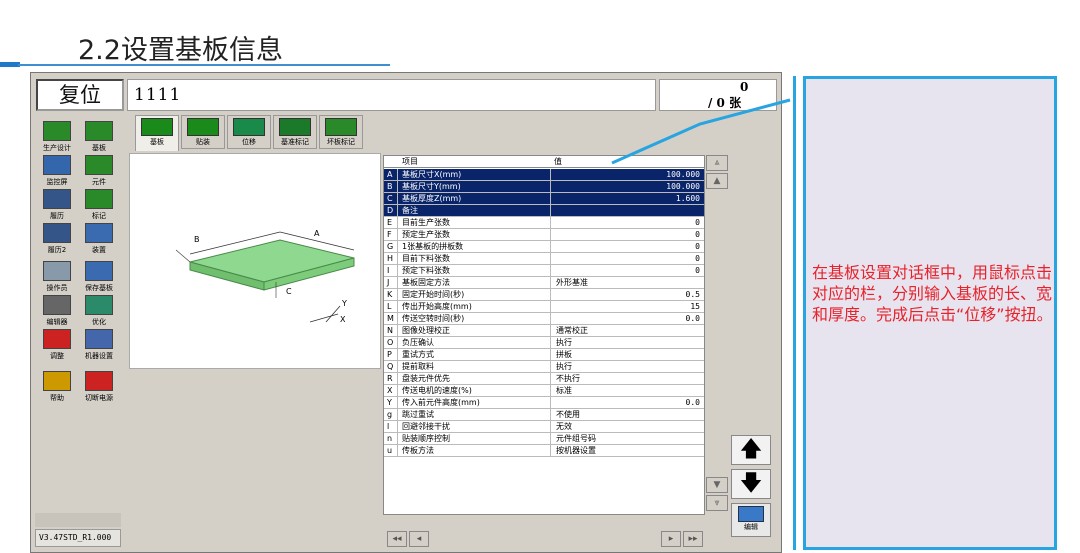 The image size is (1080, 553). I want to click on callout-divider, so click(794, 313).